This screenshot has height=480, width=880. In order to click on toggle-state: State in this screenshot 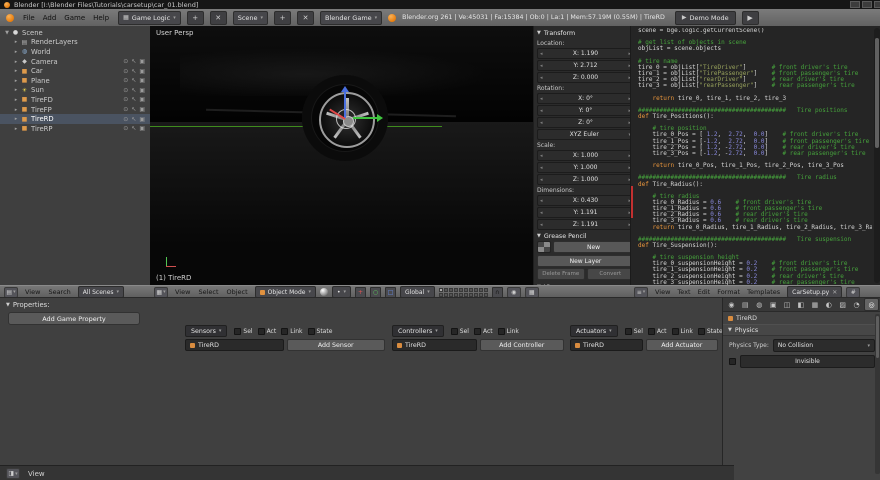, I will do `click(319, 331)`.